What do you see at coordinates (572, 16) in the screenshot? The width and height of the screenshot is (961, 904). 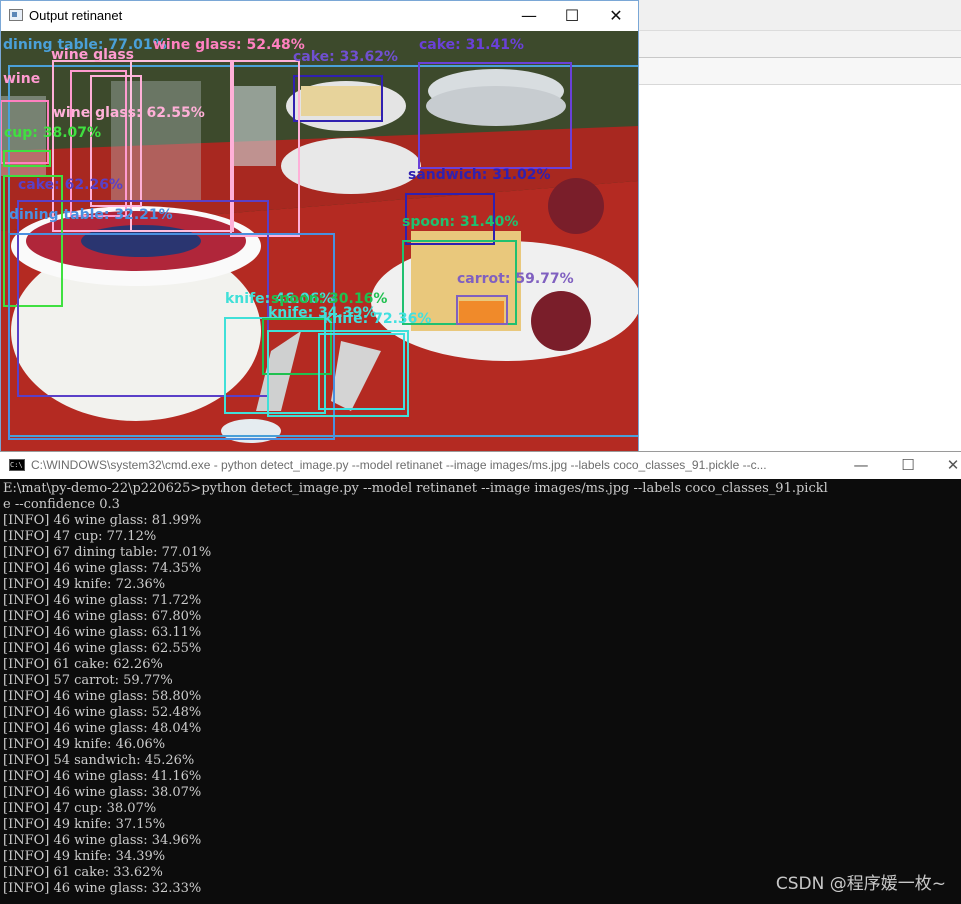 I see `maximize-button: ☐` at bounding box center [572, 16].